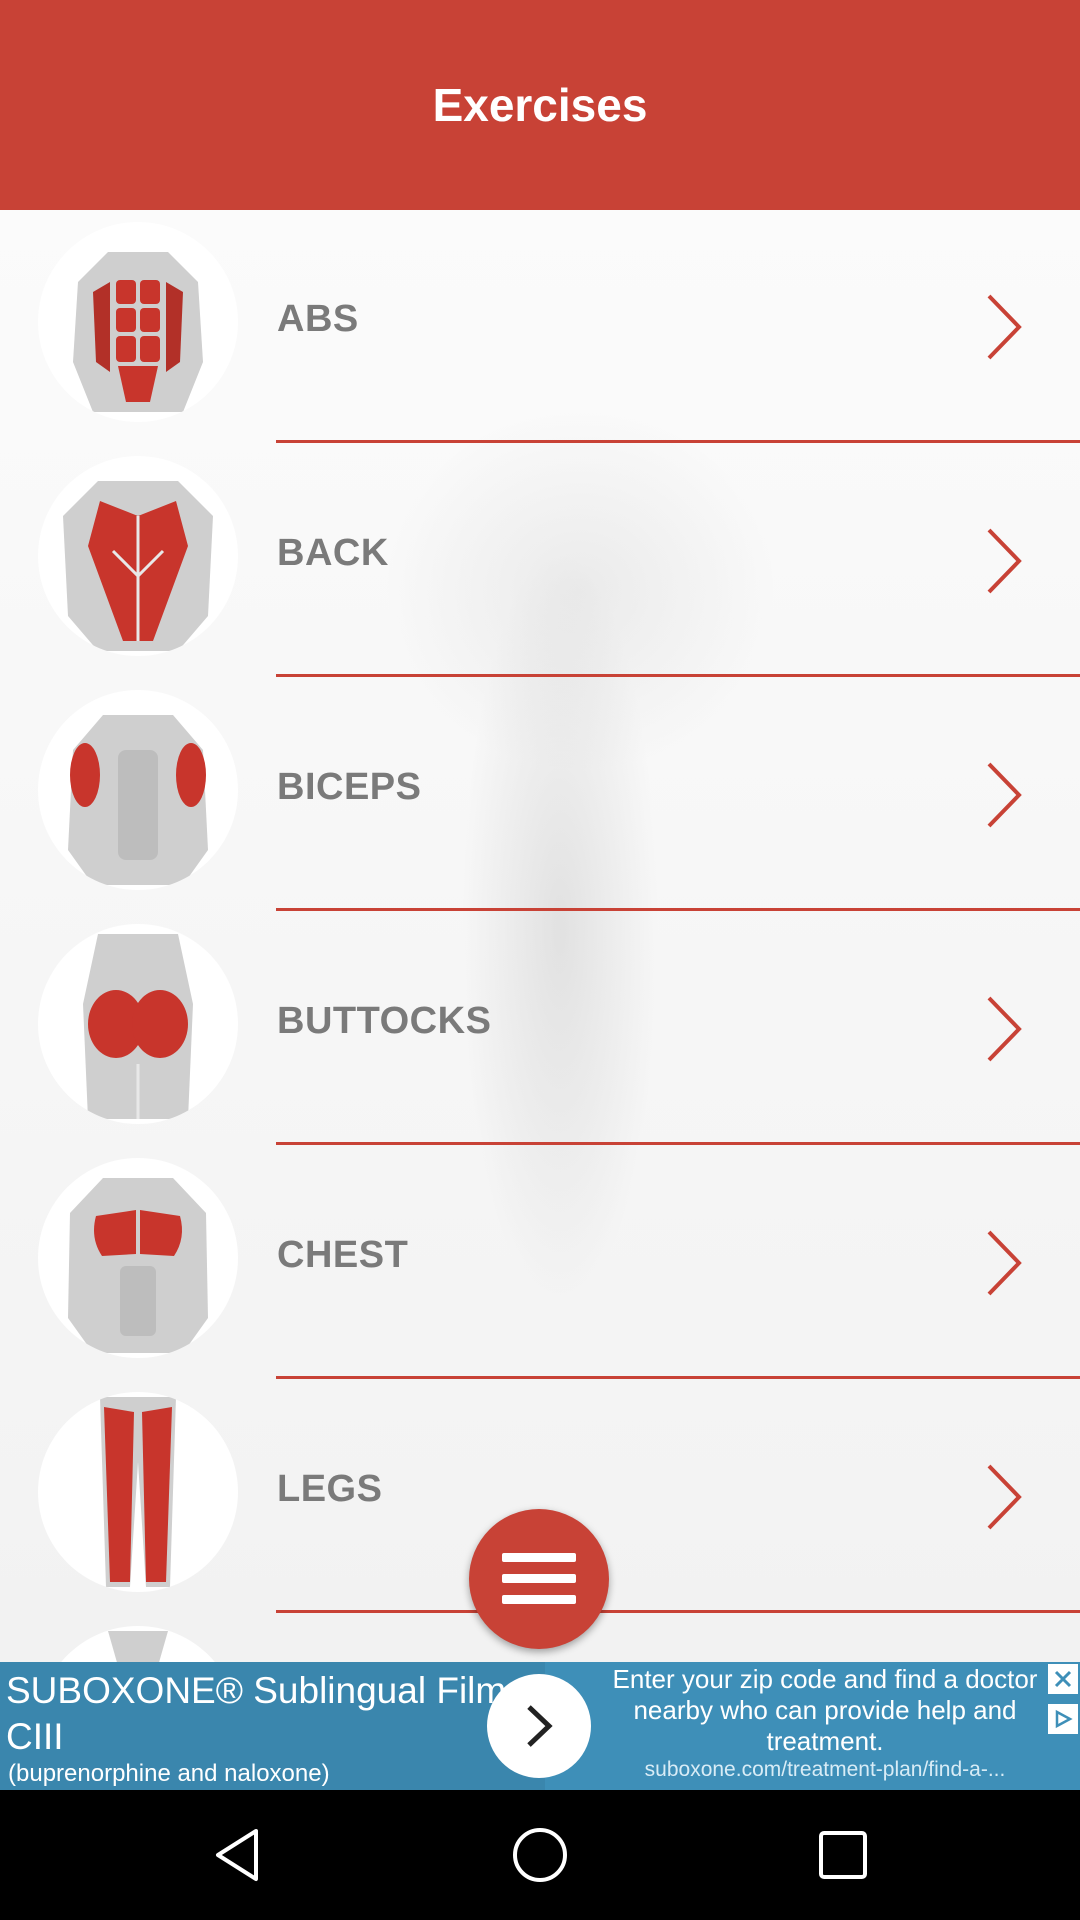 Image resolution: width=1080 pixels, height=1920 pixels. Describe the element at coordinates (138, 322) in the screenshot. I see `abs-muscle-icon` at that location.